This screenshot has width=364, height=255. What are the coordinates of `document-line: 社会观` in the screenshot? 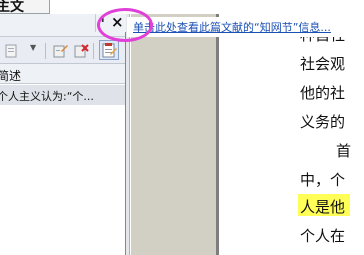 It's located at (323, 64).